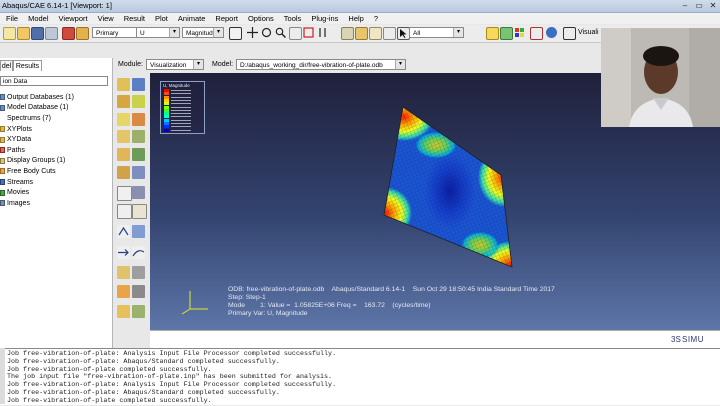  What do you see at coordinates (181, 117) in the screenshot?
I see `legend-swatch-tick` at bounding box center [181, 117].